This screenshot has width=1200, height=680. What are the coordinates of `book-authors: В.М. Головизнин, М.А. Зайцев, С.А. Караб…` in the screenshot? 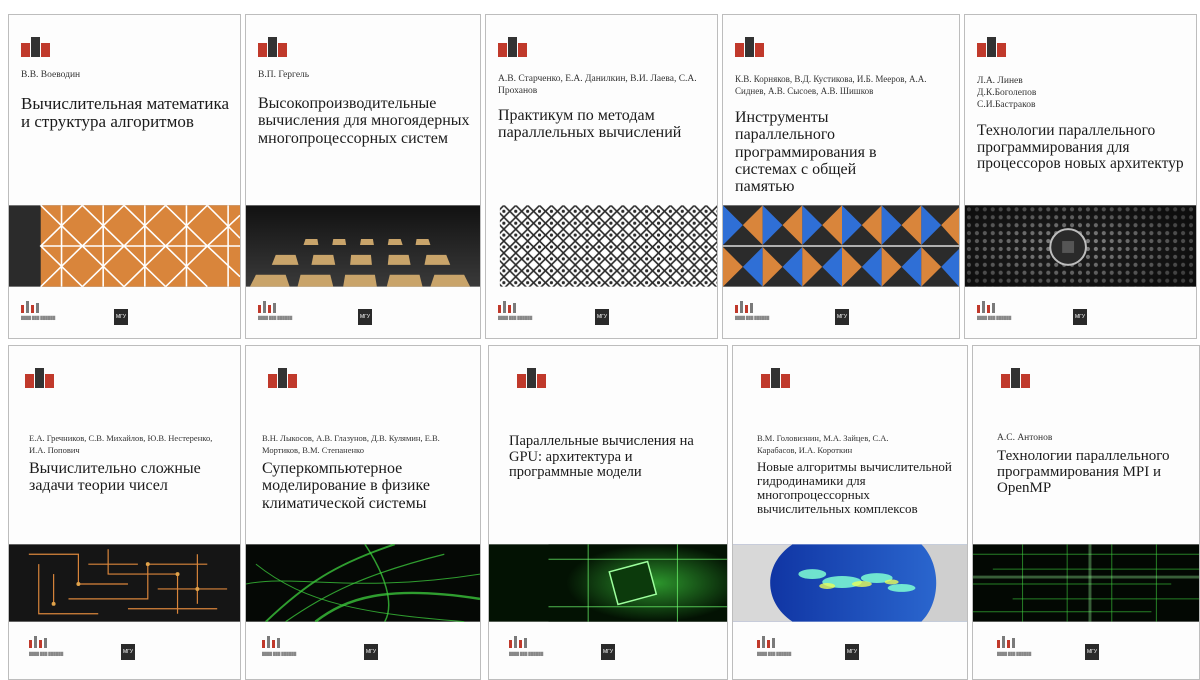 It's located at (823, 444).